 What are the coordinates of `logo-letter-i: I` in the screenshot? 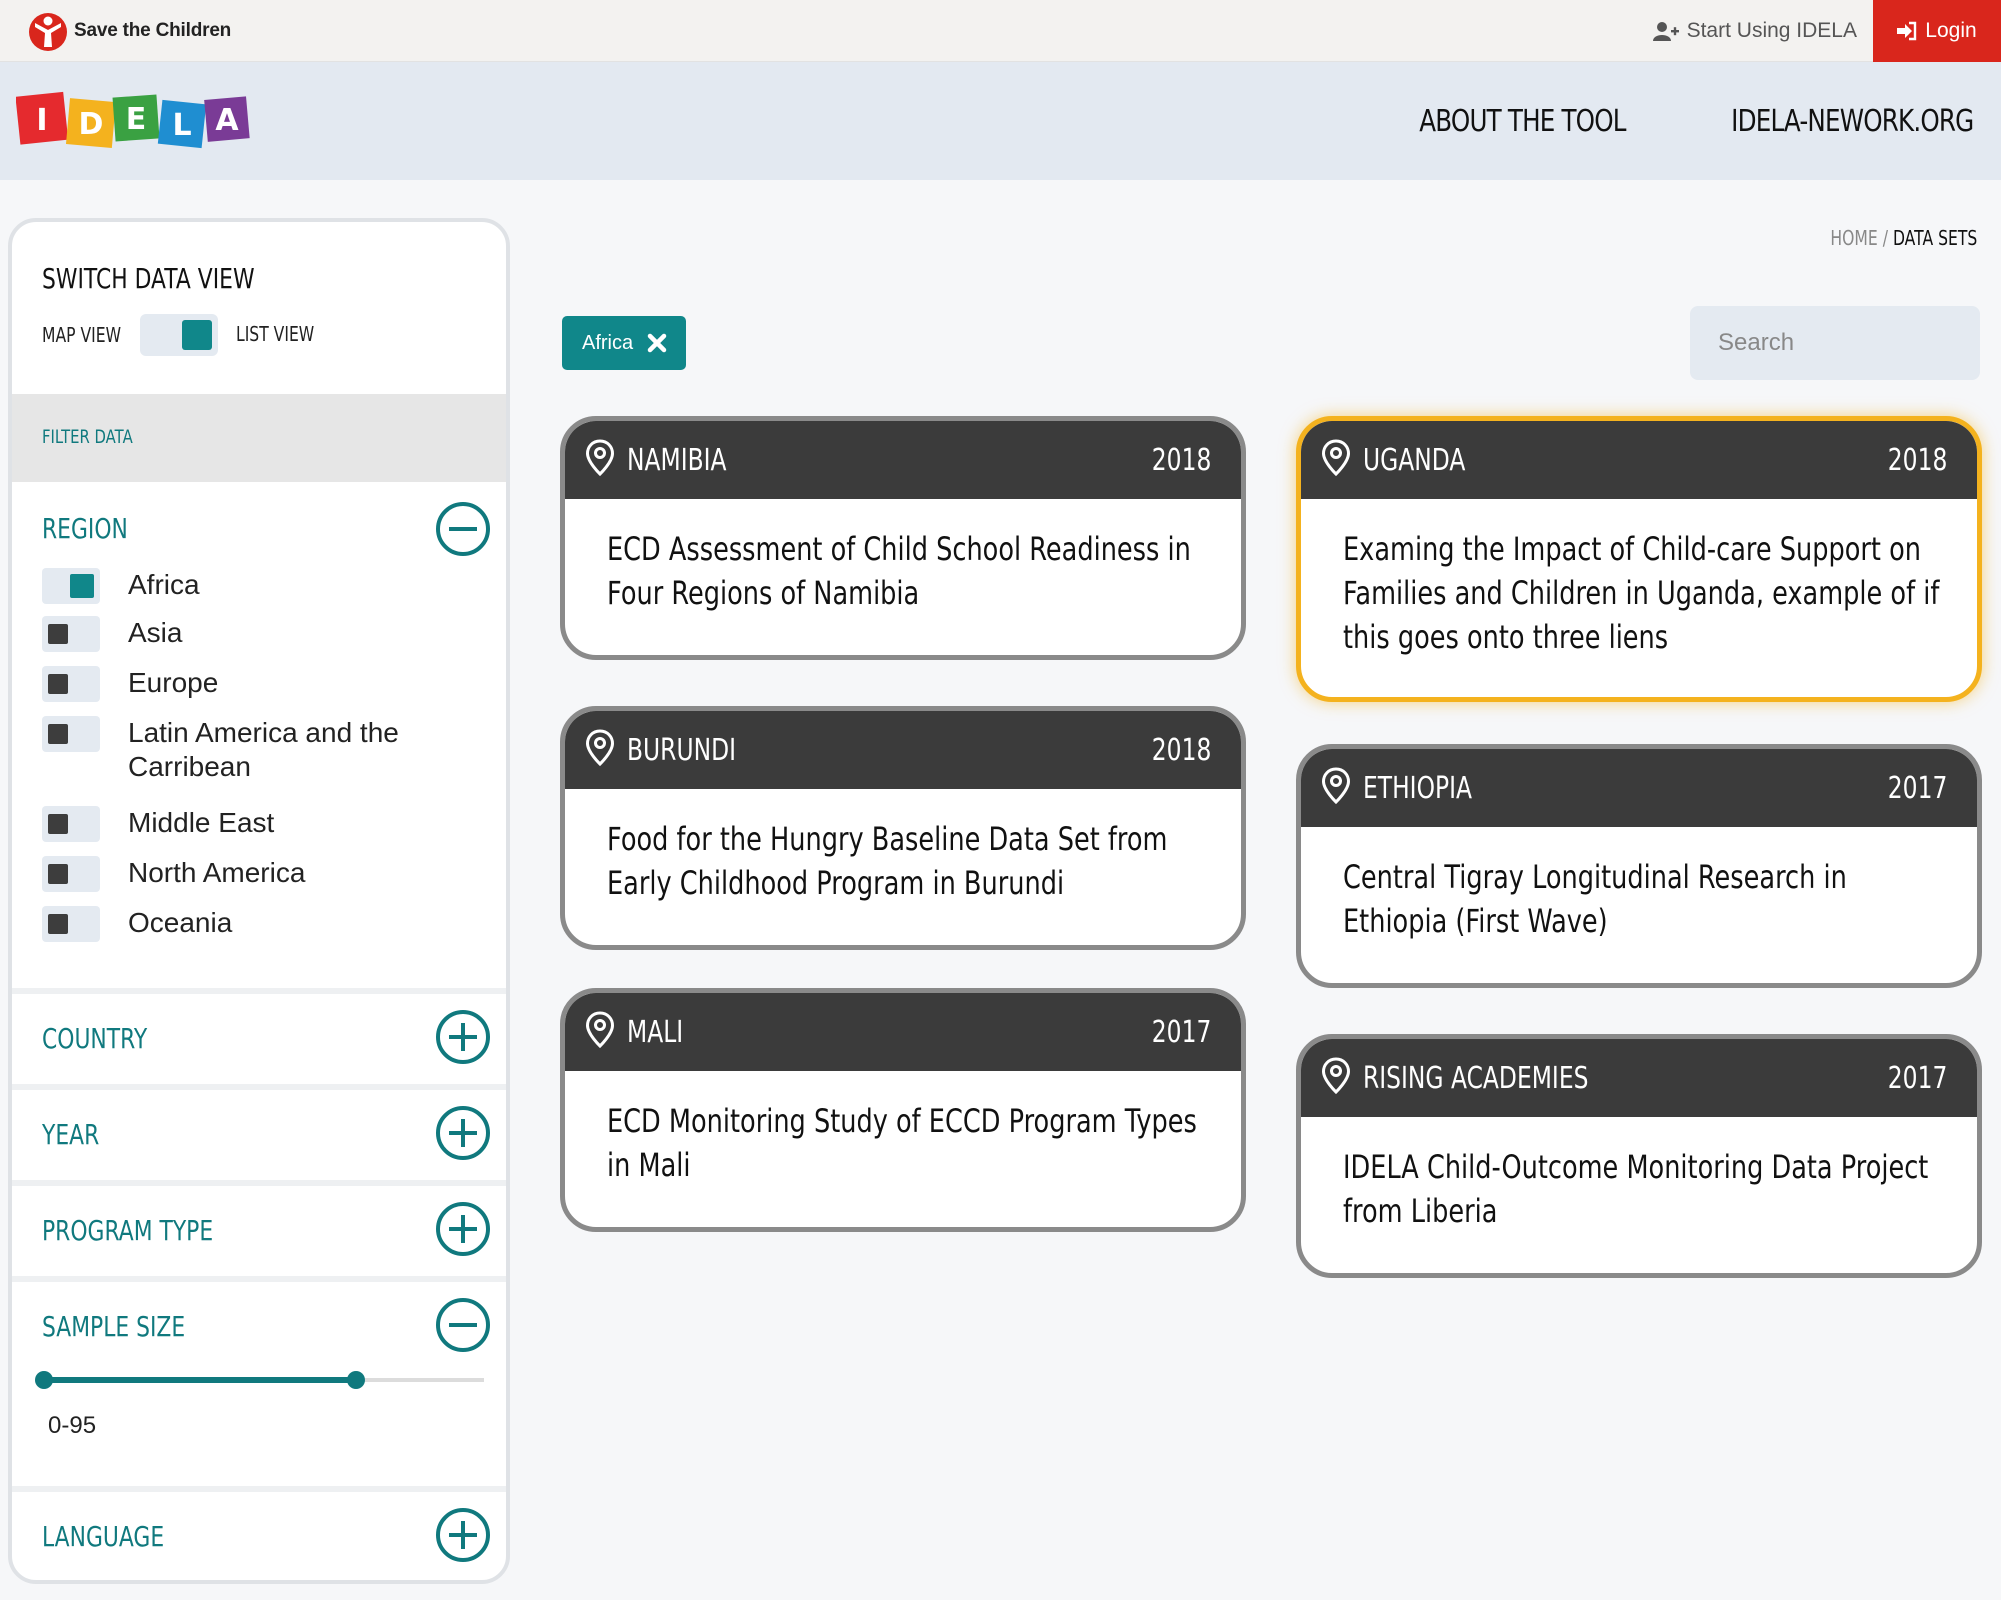 It's located at (41, 120).